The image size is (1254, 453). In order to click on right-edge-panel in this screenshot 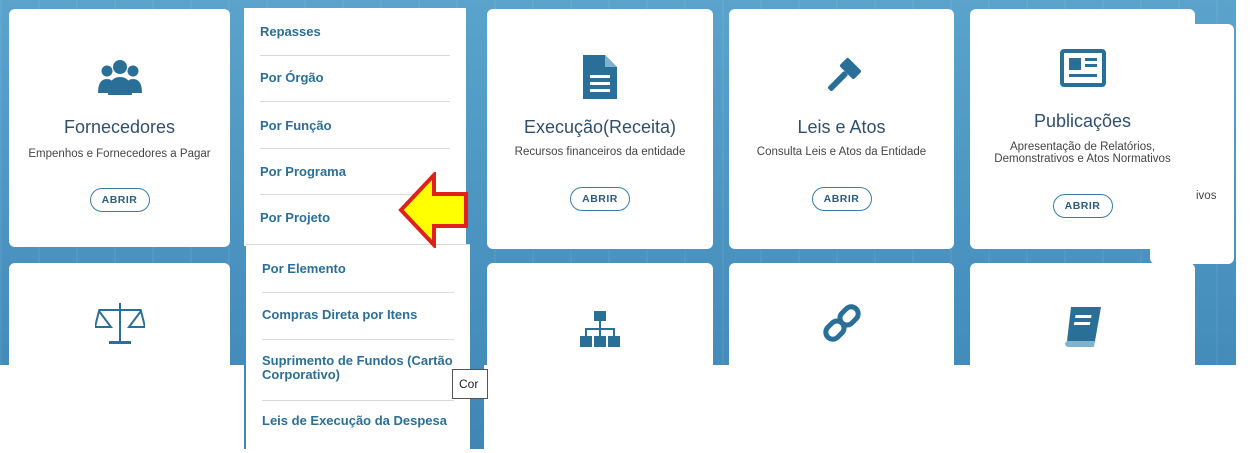, I will do `click(1245, 224)`.